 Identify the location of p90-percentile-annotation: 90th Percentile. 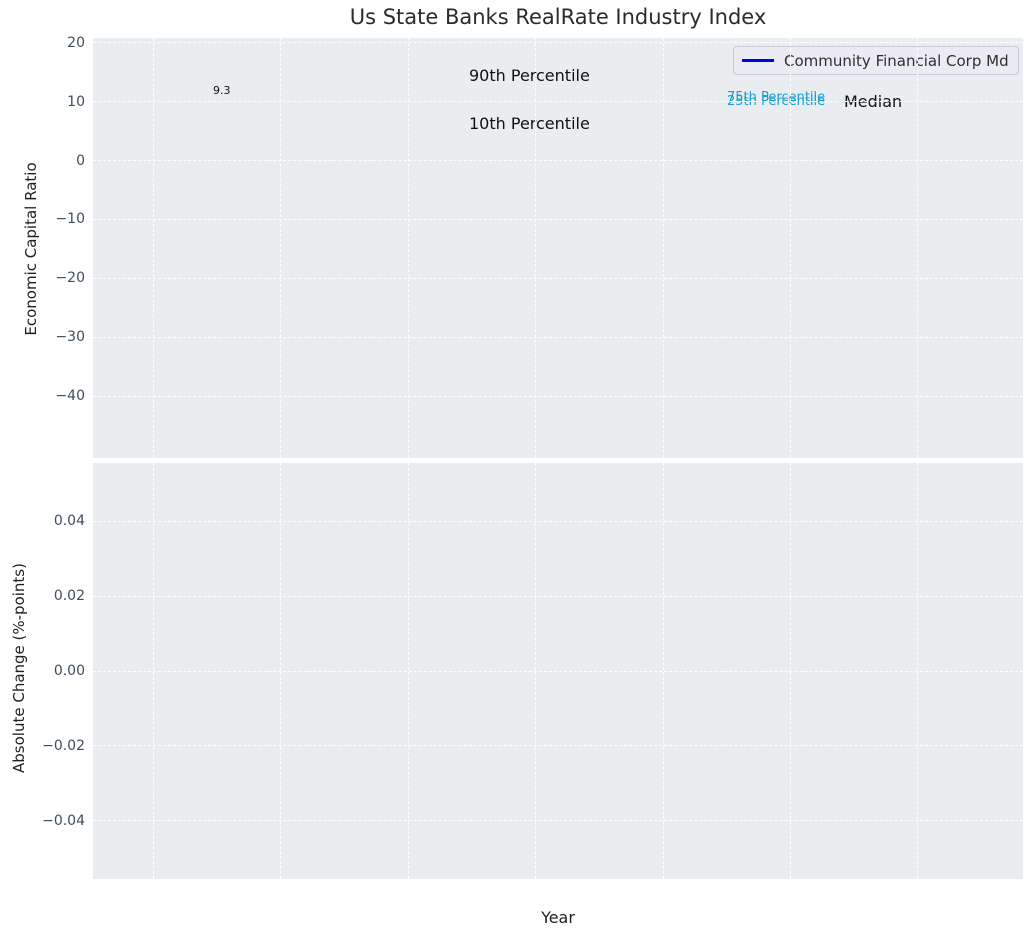
(529, 75).